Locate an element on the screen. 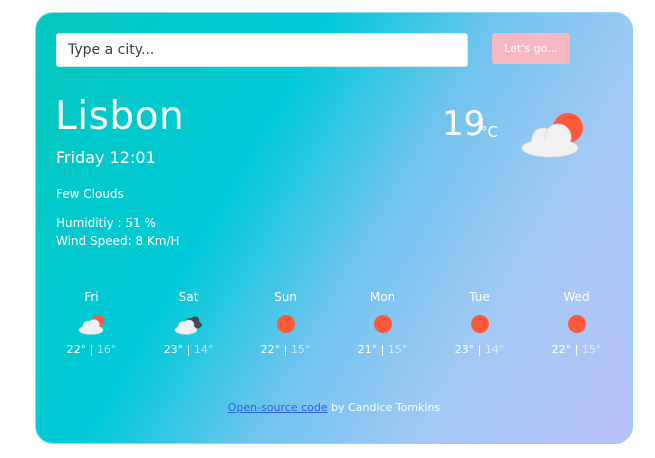  forecast-day-name: Sun is located at coordinates (285, 297).